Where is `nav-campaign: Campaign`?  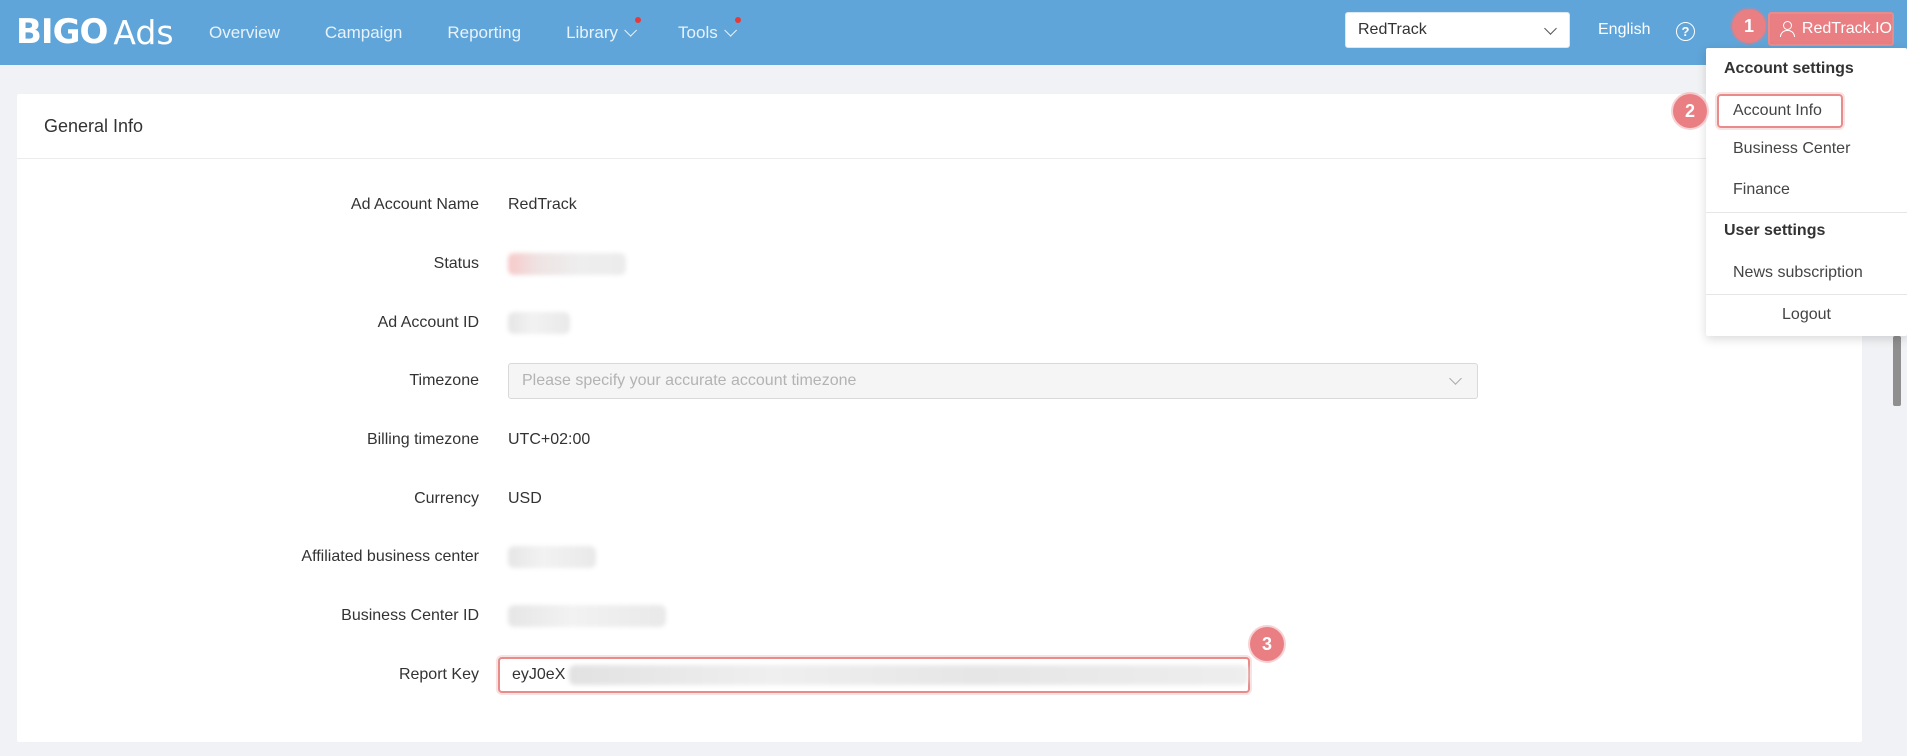 nav-campaign: Campaign is located at coordinates (364, 33).